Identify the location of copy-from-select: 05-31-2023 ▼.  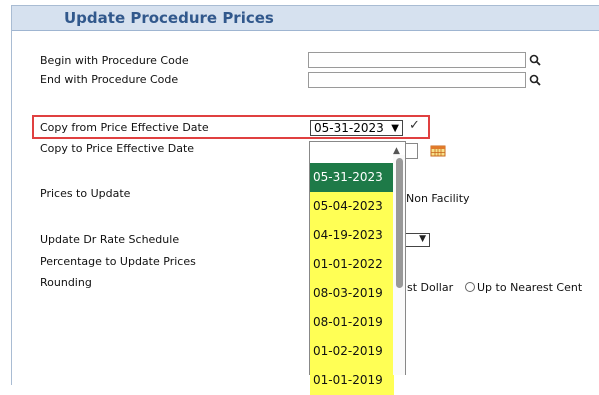
(356, 128).